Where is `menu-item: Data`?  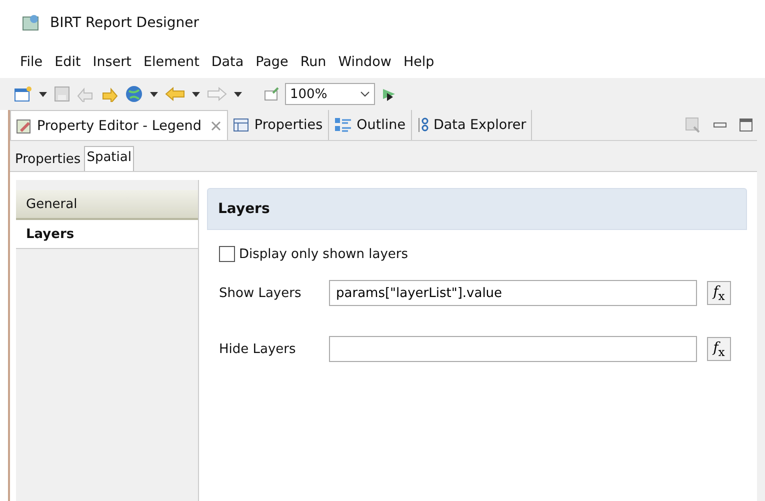 menu-item: Data is located at coordinates (227, 62).